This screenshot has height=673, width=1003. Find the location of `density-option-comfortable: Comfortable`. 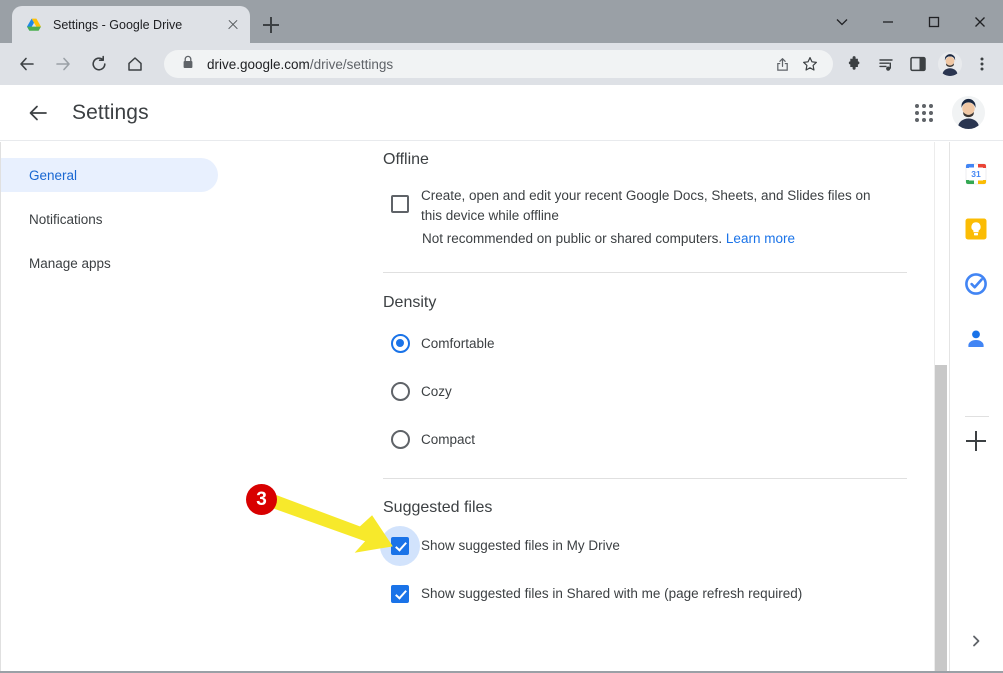

density-option-comfortable: Comfortable is located at coordinates (645, 343).